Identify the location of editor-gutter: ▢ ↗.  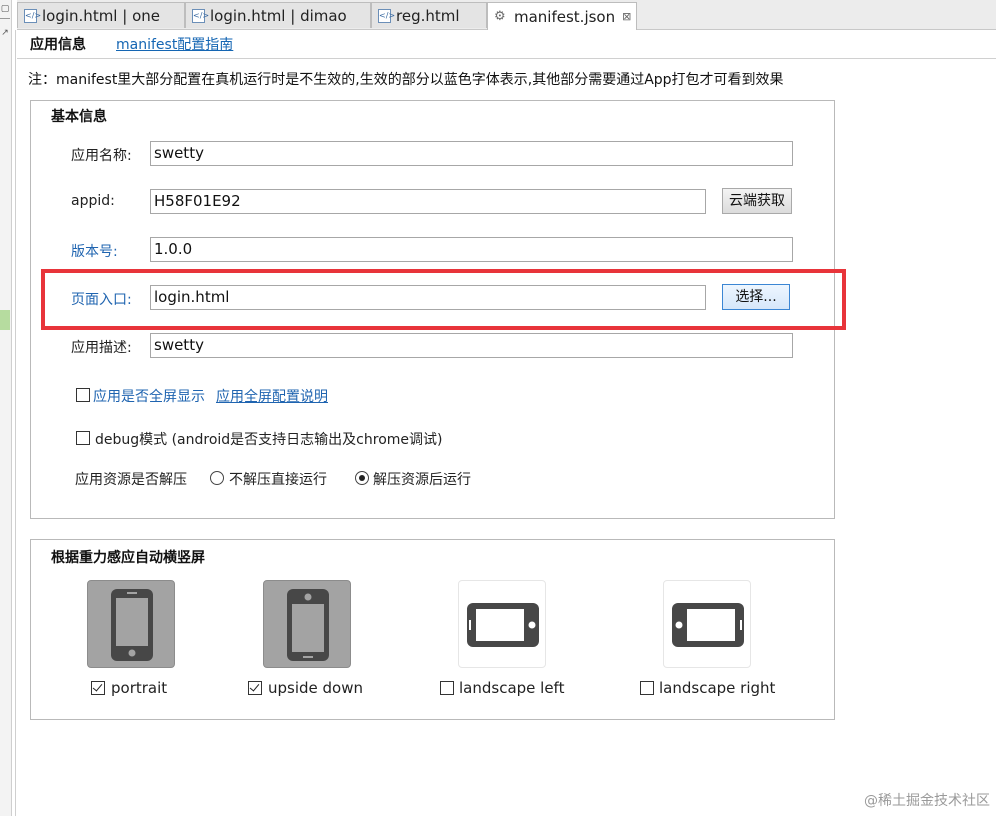
(6, 408).